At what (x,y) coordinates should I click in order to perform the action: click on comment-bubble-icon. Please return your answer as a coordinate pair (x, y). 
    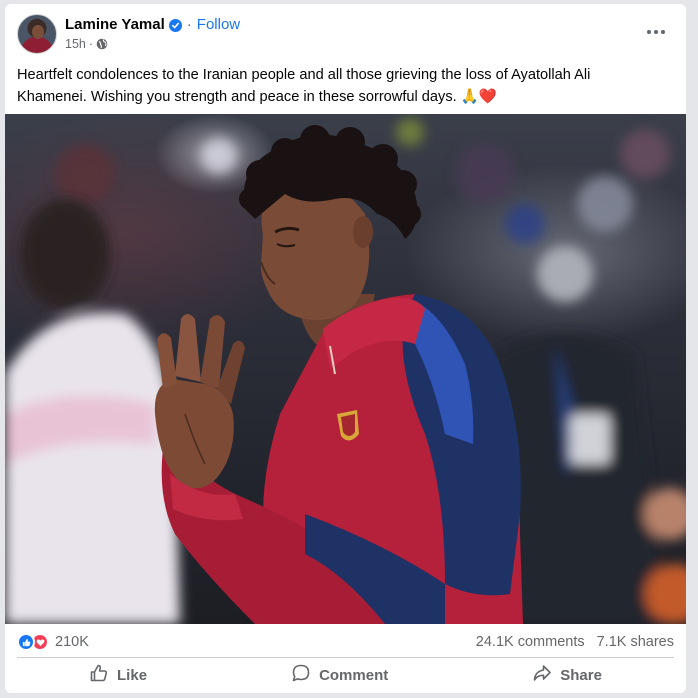
    Looking at the image, I should click on (301, 675).